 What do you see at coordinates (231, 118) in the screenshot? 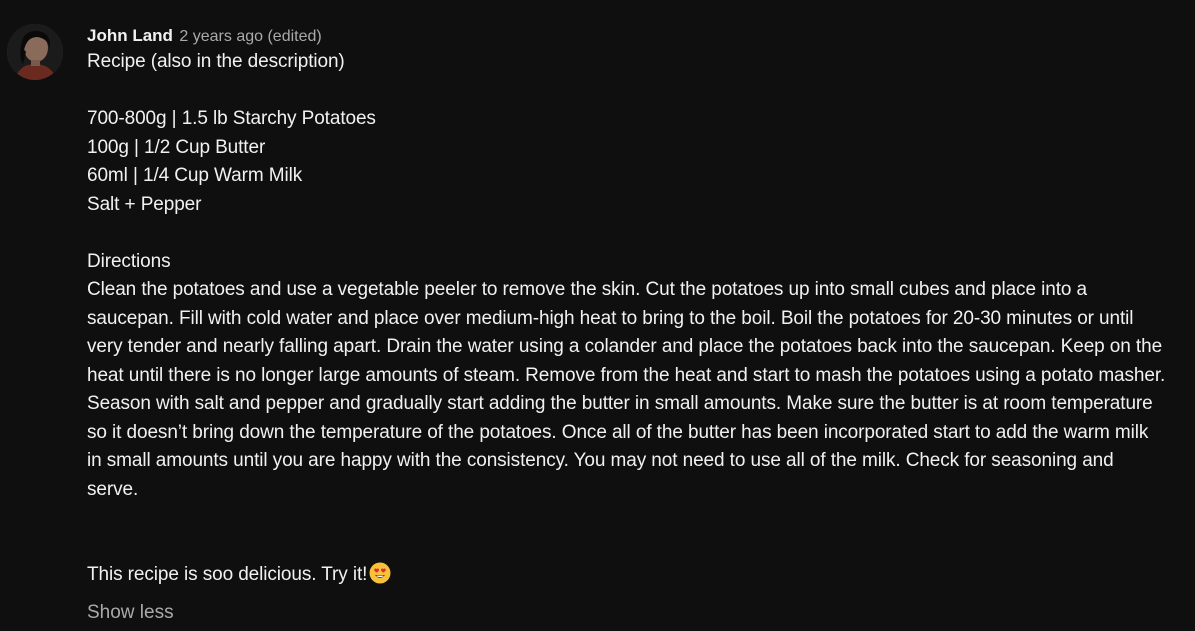
I see `ingredient-potatoes: 700-800g | 1.5 lb Starchy Potatoes` at bounding box center [231, 118].